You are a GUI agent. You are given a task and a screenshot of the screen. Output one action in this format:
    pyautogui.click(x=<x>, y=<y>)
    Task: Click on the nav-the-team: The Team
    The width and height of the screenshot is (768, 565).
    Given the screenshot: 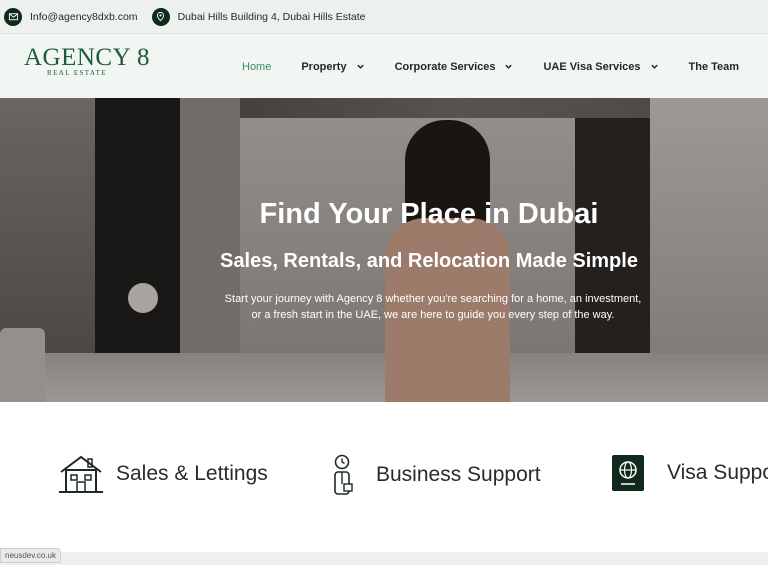 What is the action you would take?
    pyautogui.click(x=714, y=67)
    